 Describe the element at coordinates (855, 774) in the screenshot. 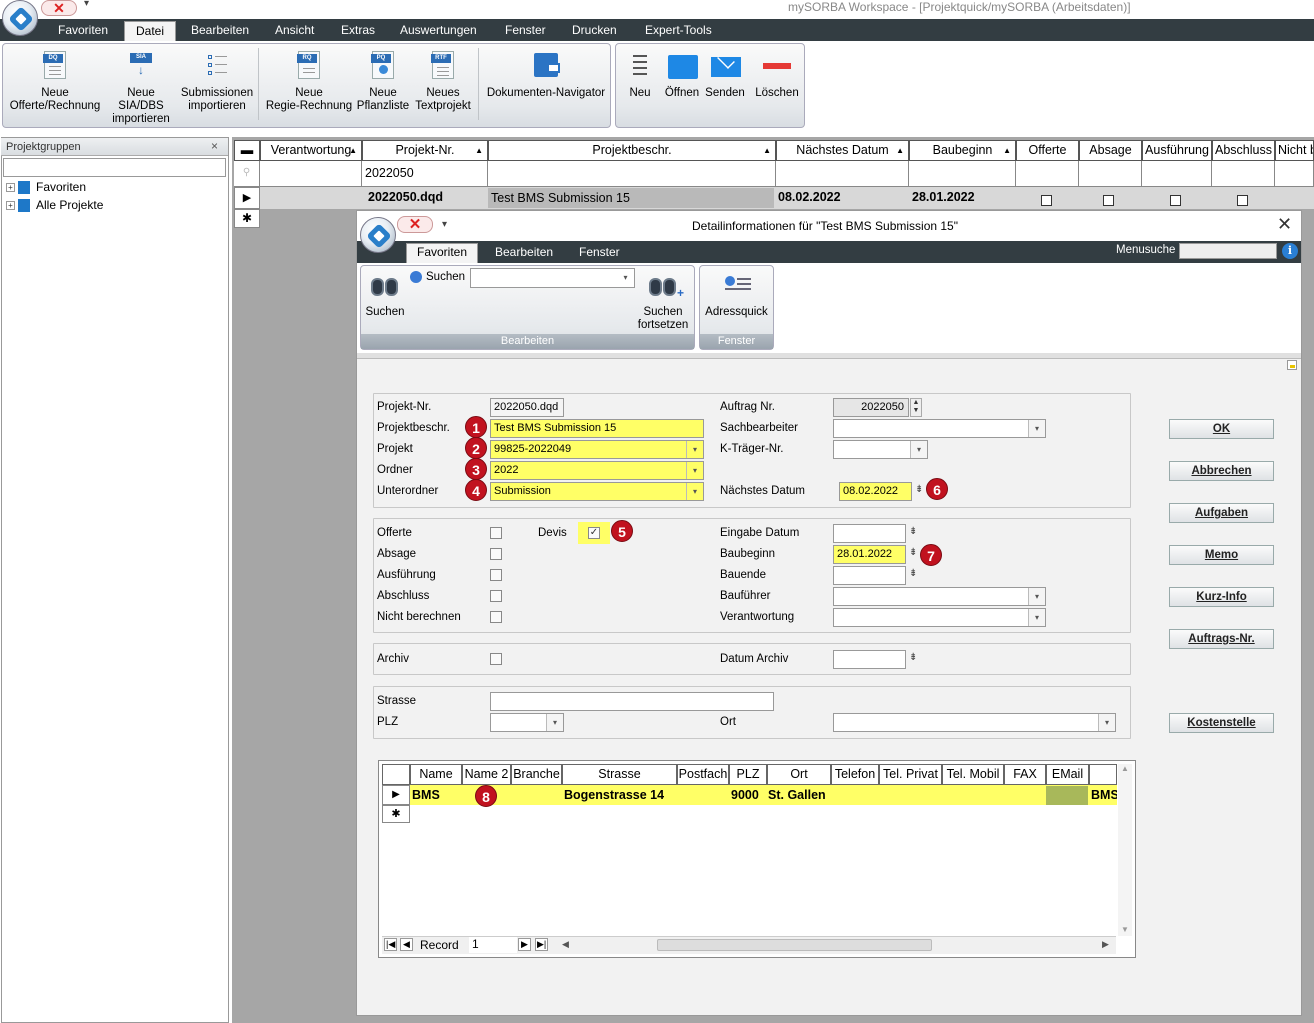

I see `col-telefon: Telefon` at that location.